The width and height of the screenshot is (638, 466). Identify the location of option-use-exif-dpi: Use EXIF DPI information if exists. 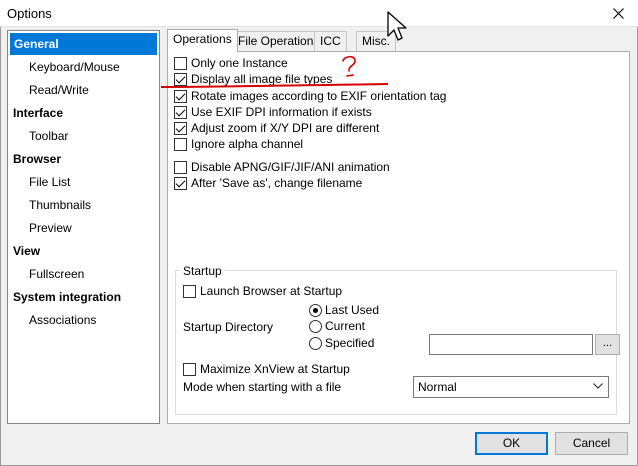
(273, 112).